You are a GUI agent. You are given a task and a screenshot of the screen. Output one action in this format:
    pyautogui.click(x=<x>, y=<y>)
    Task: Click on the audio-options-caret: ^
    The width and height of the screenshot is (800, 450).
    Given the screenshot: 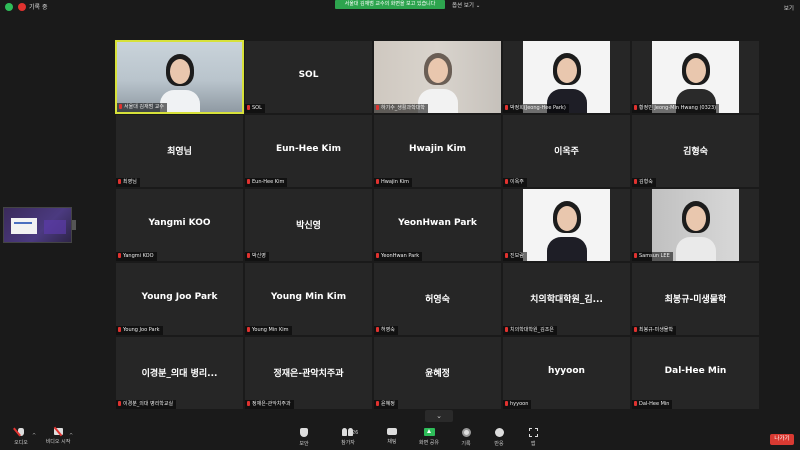 What is the action you would take?
    pyautogui.click(x=34, y=436)
    